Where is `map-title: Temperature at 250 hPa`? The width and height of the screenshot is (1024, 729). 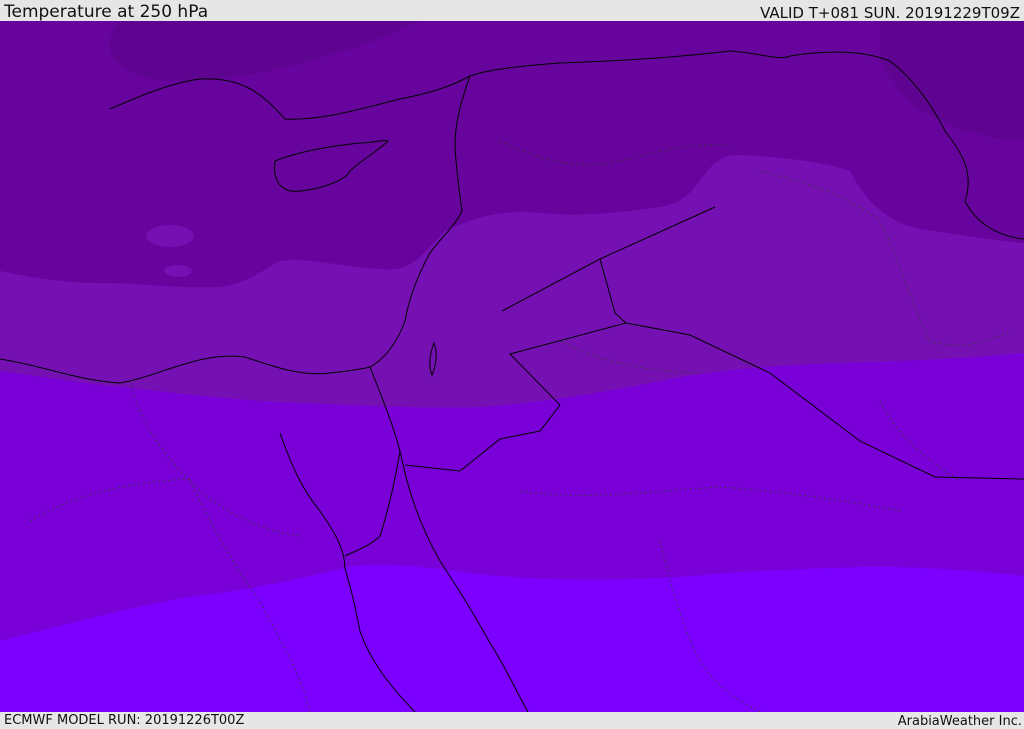 map-title: Temperature at 250 hPa is located at coordinates (106, 12).